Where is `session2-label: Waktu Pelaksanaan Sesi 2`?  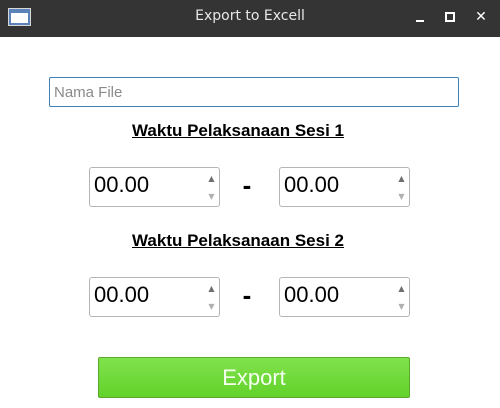
session2-label: Waktu Pelaksanaan Sesi 2 is located at coordinates (238, 240).